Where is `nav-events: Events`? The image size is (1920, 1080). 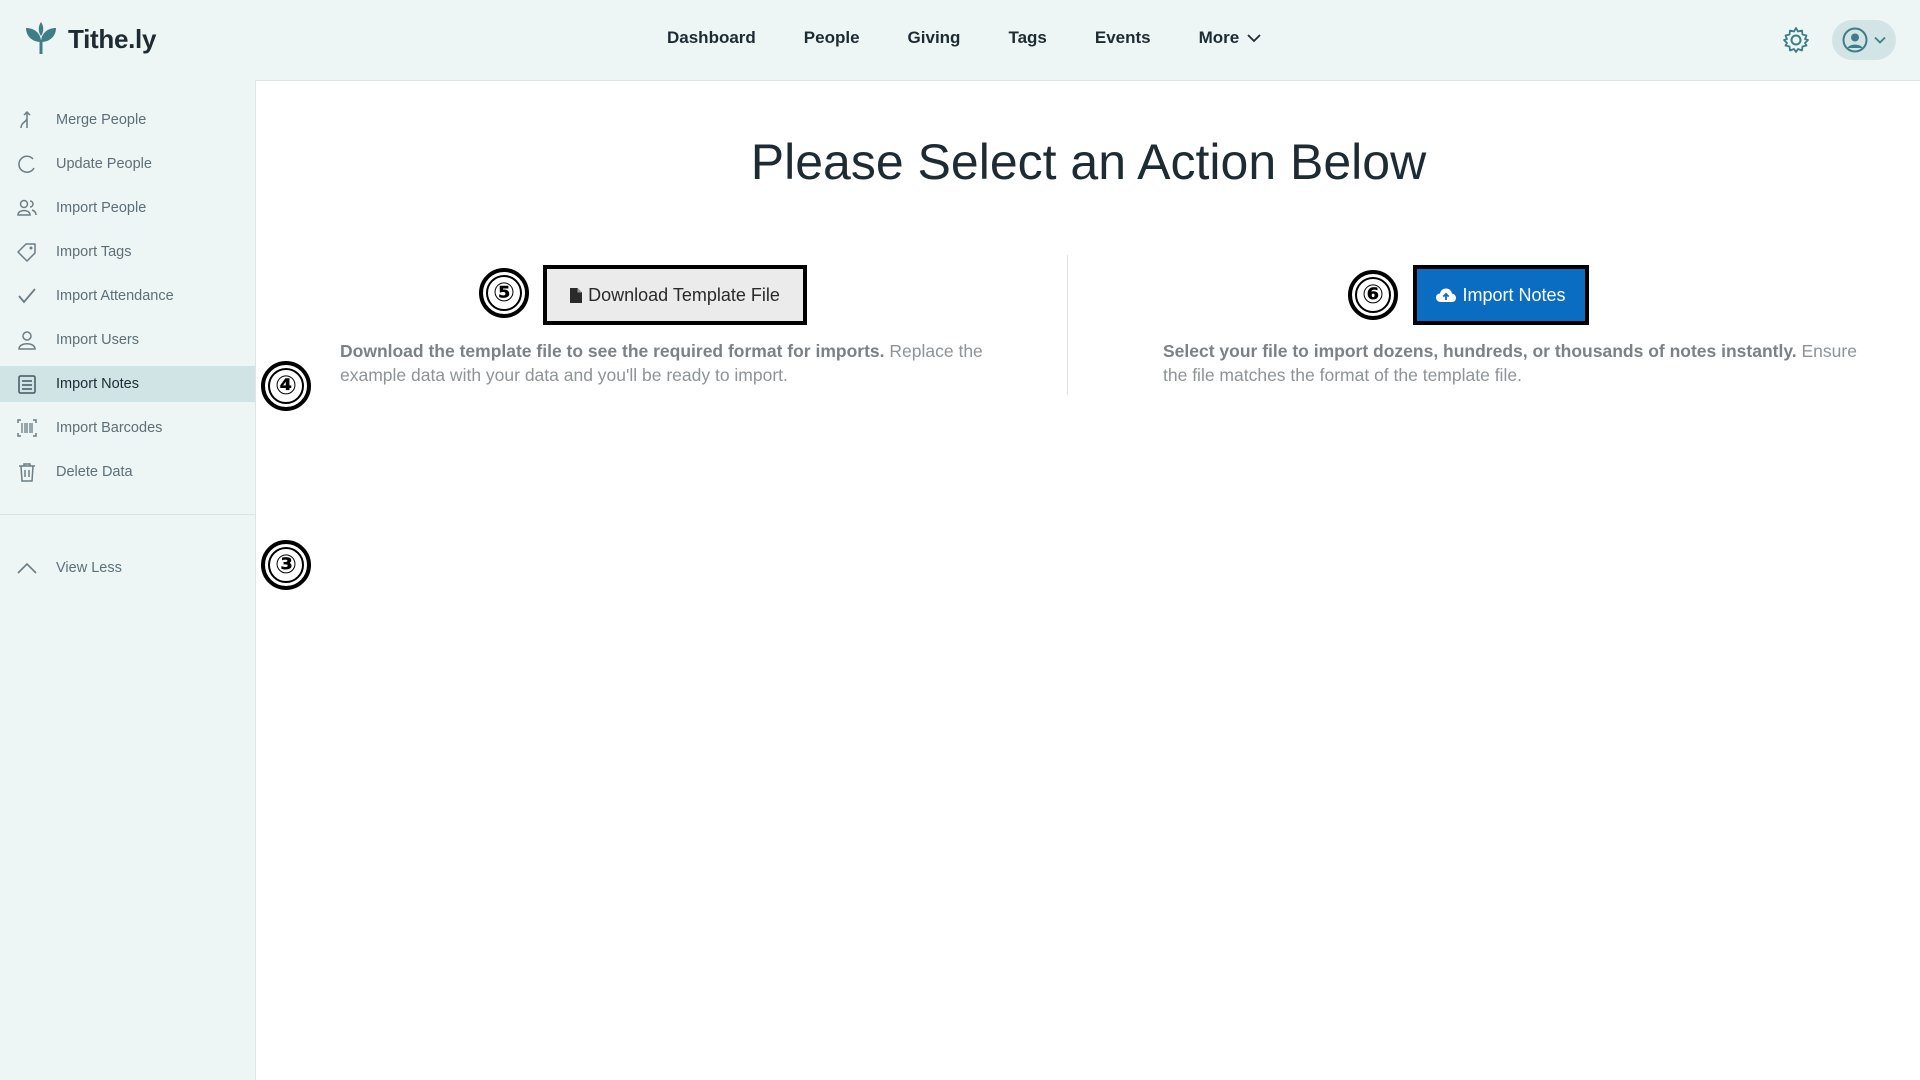
nav-events: Events is located at coordinates (1123, 38).